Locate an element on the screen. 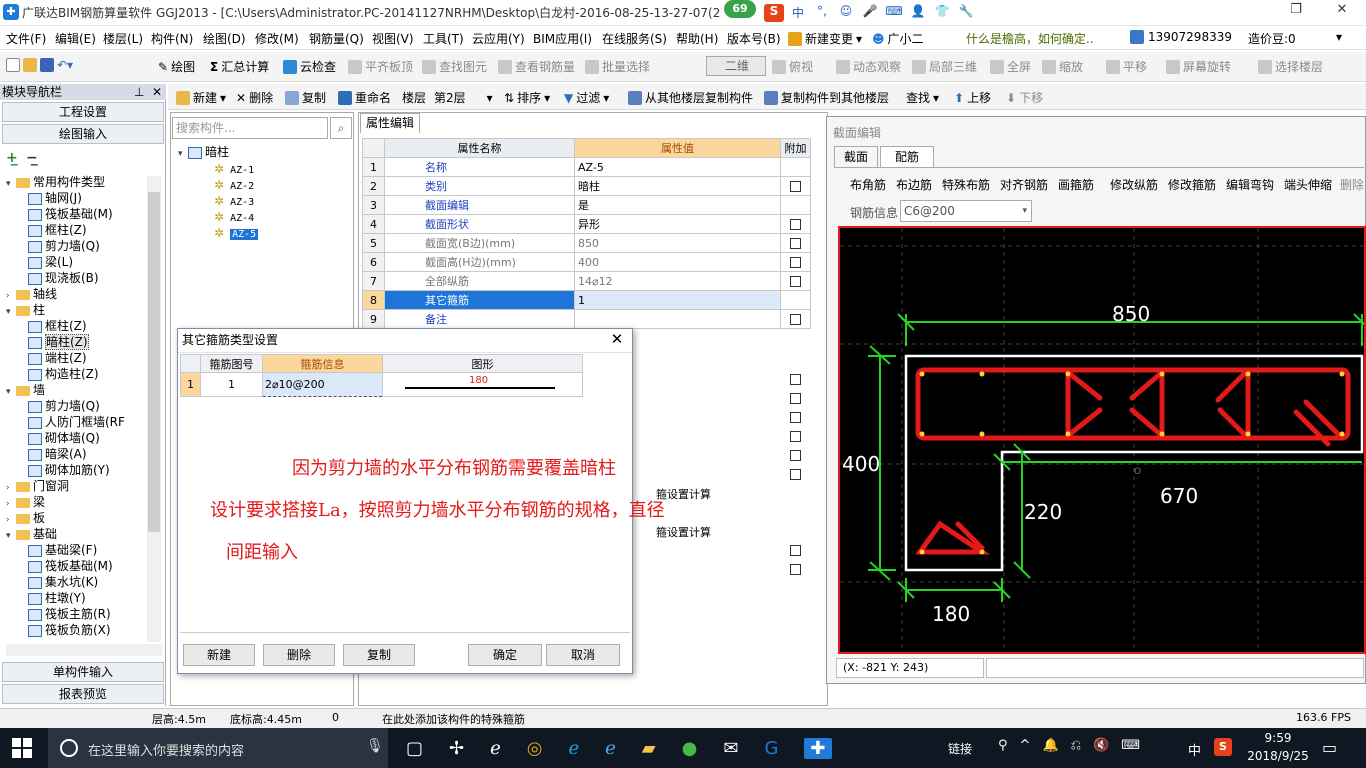 This screenshot has height=768, width=1366. ie-icon: ℯ is located at coordinates (610, 748).